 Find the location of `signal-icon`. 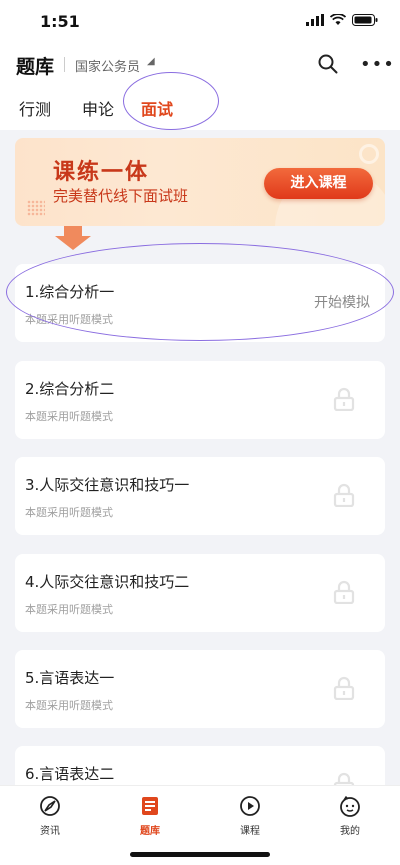

signal-icon is located at coordinates (315, 20).